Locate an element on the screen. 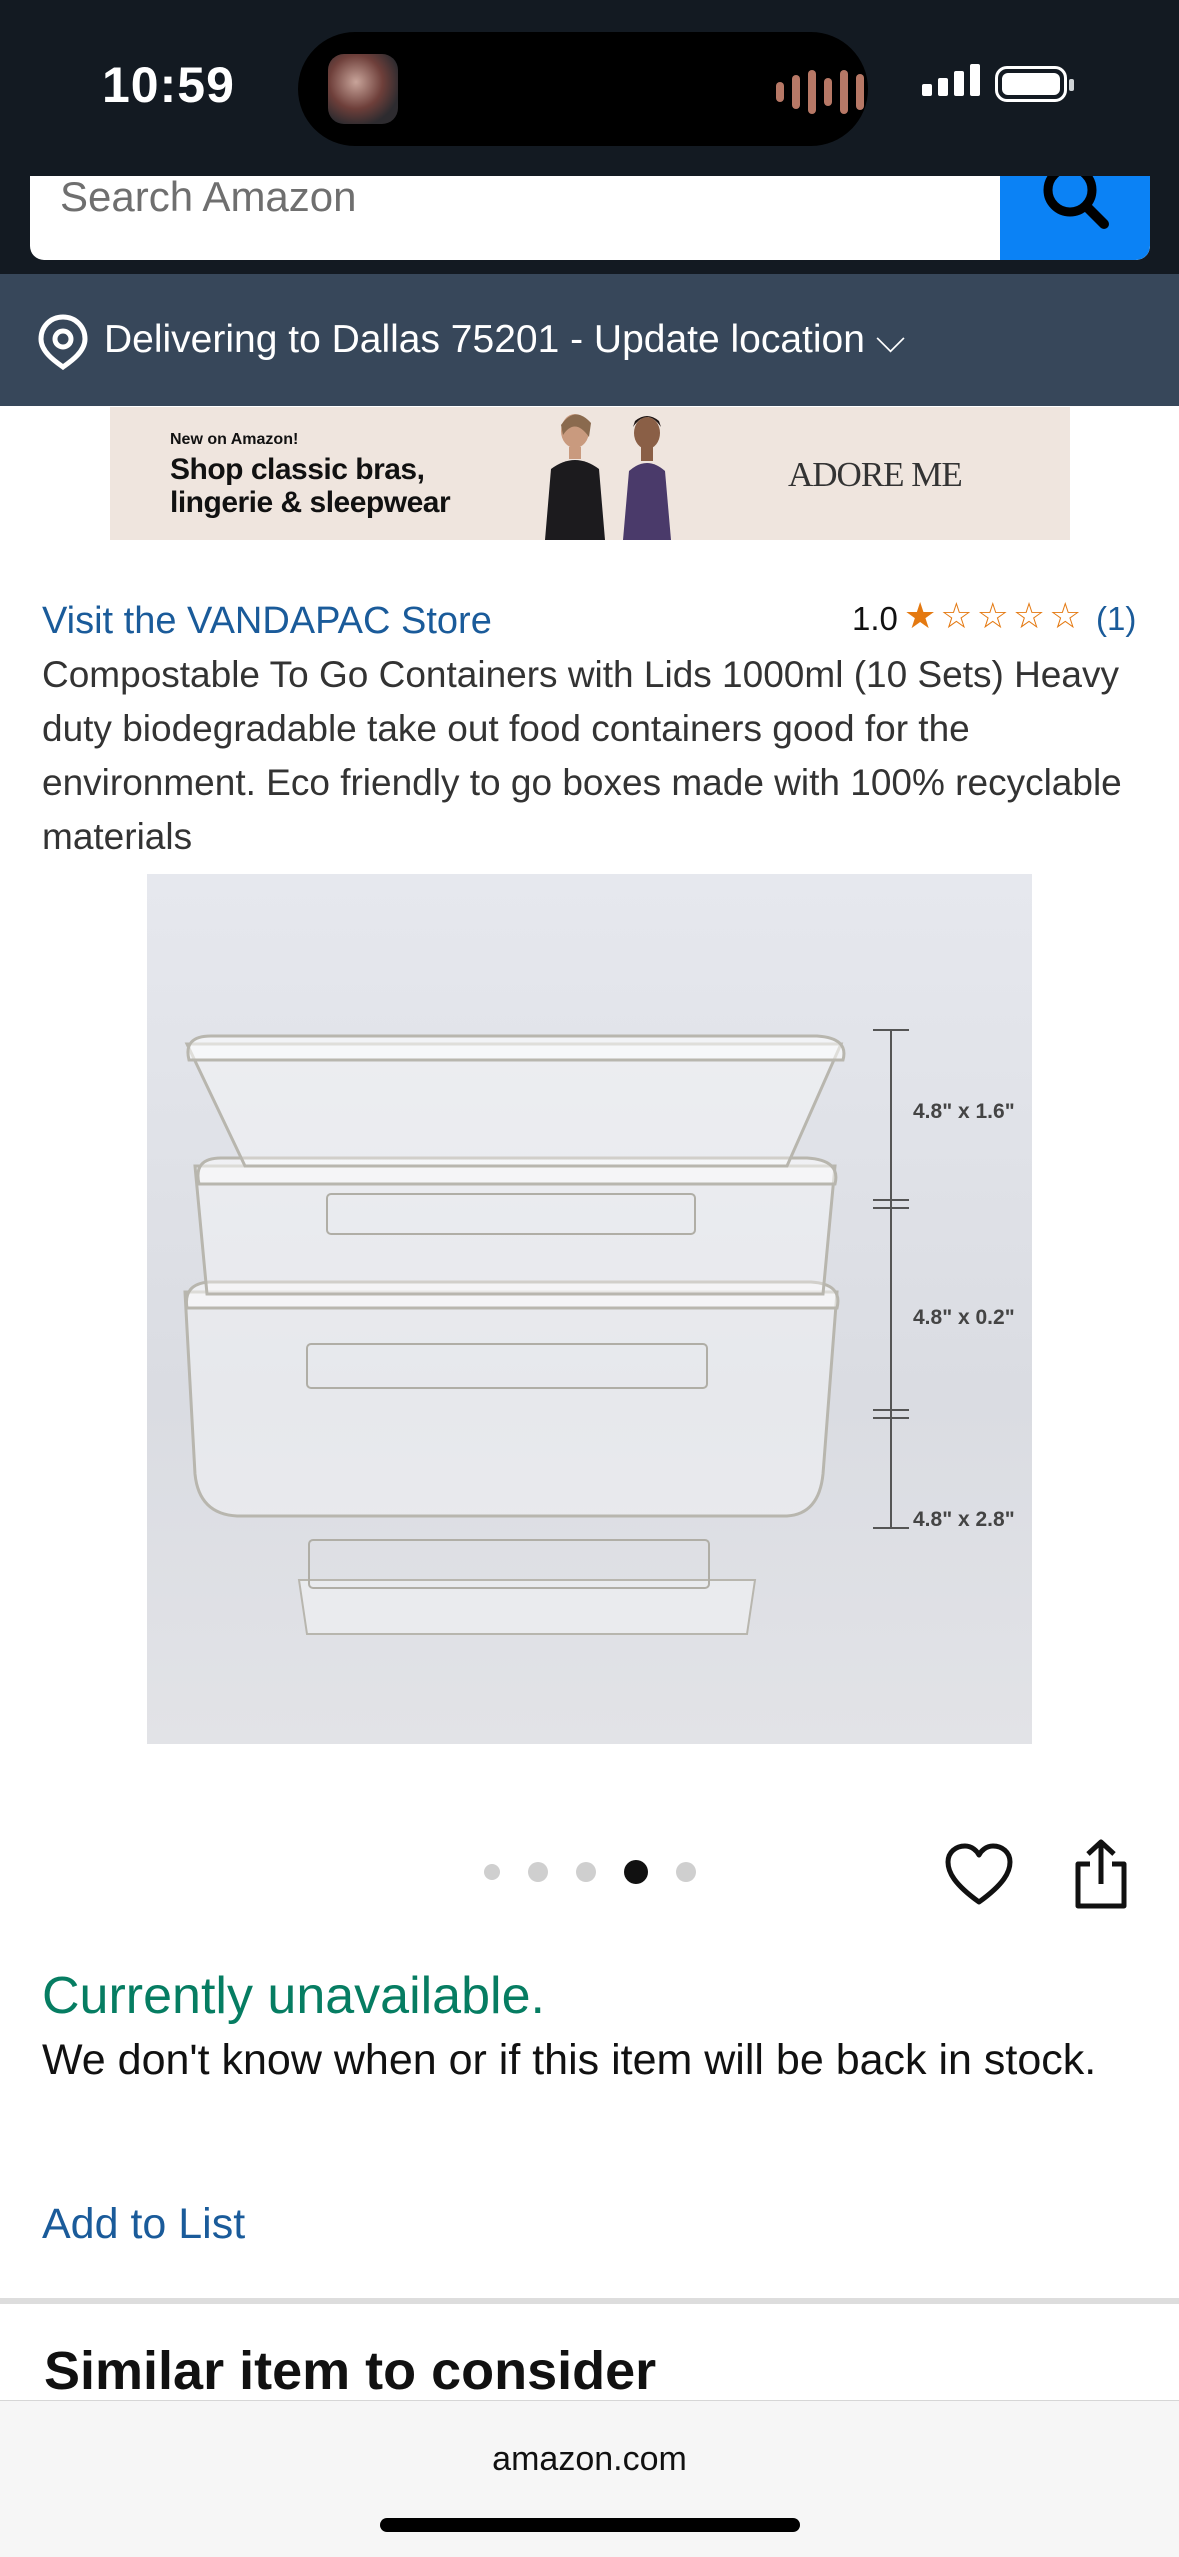 Image resolution: width=1179 pixels, height=2557 pixels. star-filled-icon: ★ is located at coordinates (920, 615).